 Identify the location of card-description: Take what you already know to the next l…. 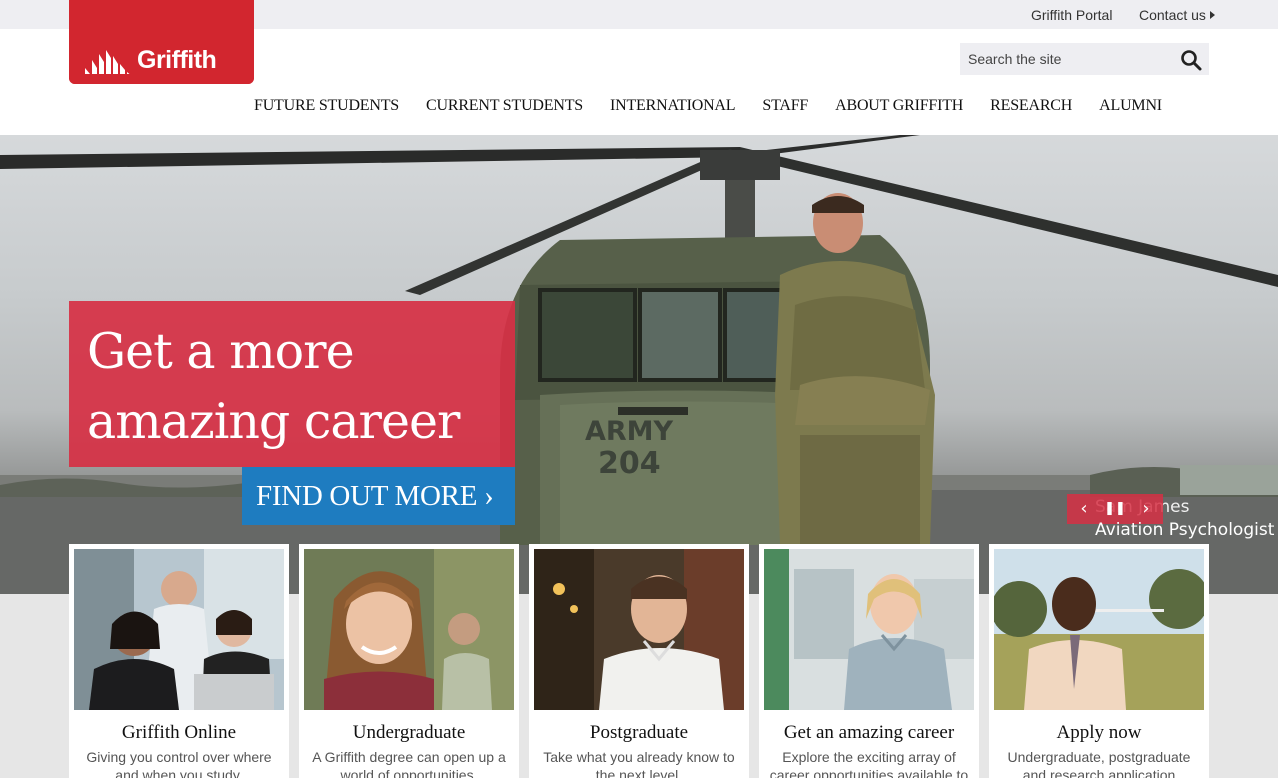
(639, 763).